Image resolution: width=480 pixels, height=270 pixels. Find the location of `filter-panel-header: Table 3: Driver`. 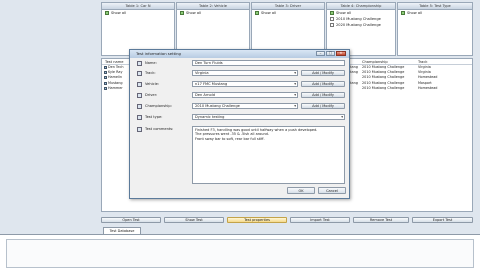

filter-panel-header: Table 3: Driver is located at coordinates (288, 6).